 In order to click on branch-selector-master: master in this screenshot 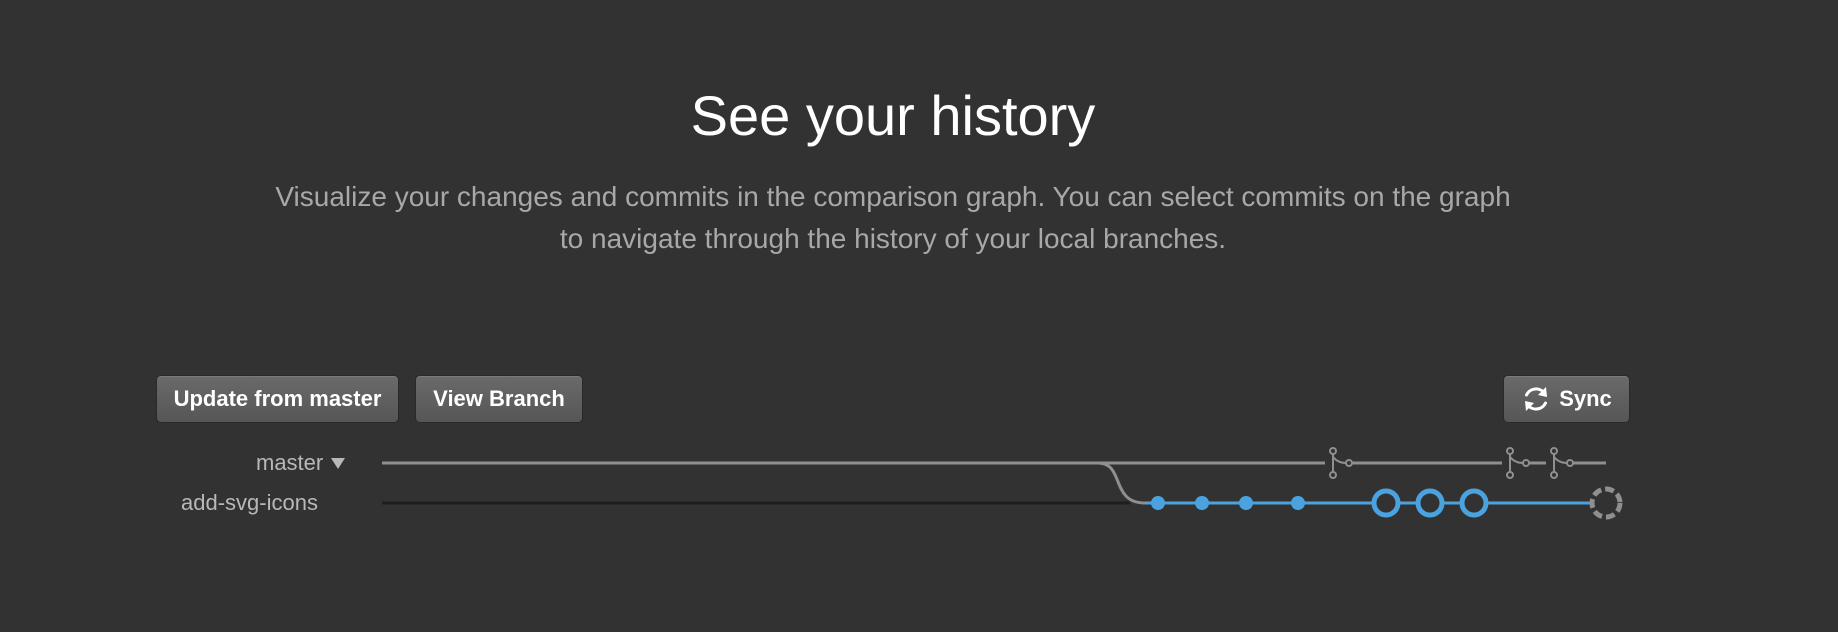, I will do `click(301, 463)`.